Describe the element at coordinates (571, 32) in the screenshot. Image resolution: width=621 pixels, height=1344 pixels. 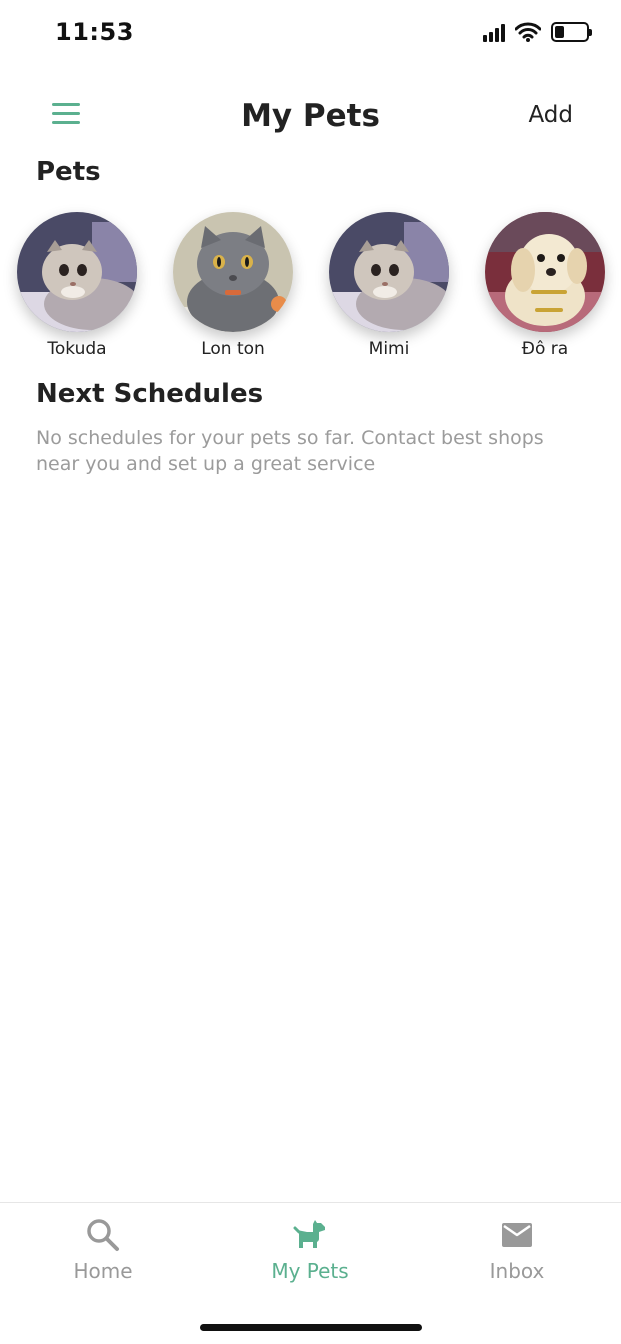
I see `battery-icon` at that location.